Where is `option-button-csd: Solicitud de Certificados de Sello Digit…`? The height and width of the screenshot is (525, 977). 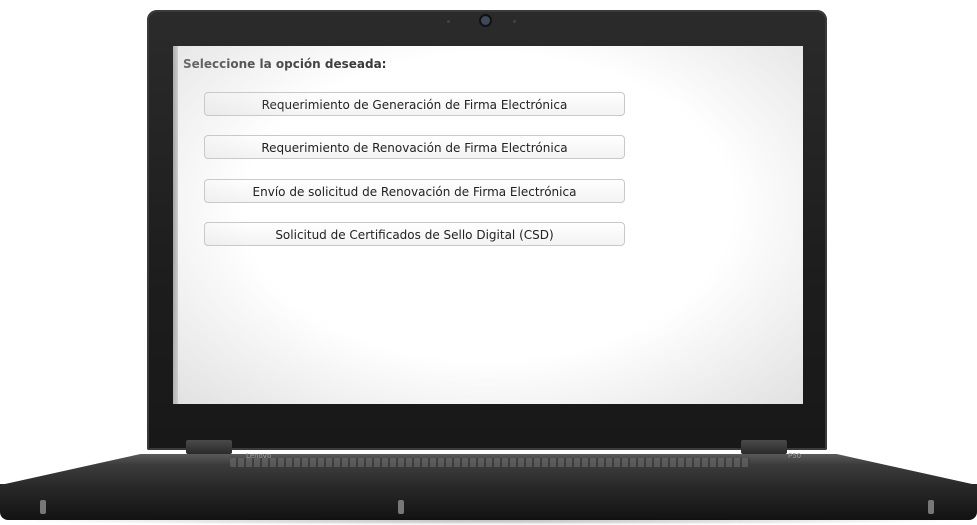
option-button-csd: Solicitud de Certificados de Sello Digit… is located at coordinates (414, 234).